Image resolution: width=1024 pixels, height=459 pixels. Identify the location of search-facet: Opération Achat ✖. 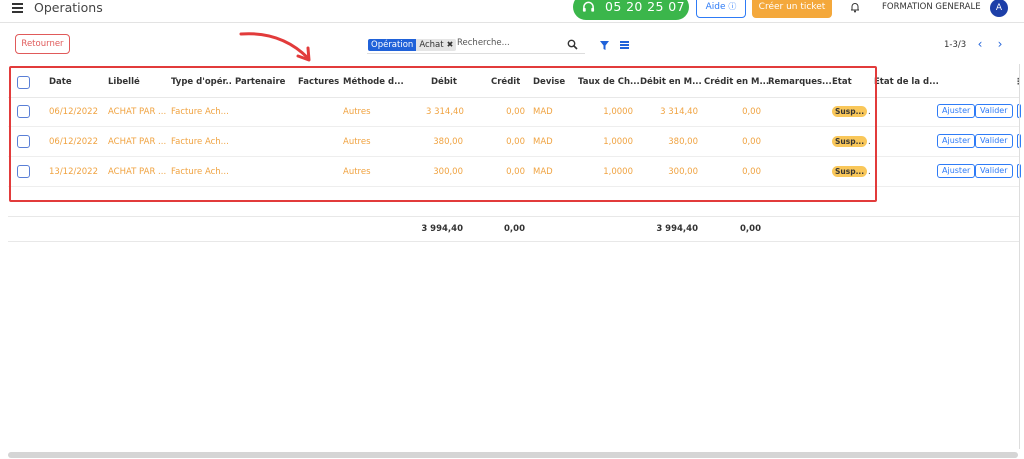
(412, 45).